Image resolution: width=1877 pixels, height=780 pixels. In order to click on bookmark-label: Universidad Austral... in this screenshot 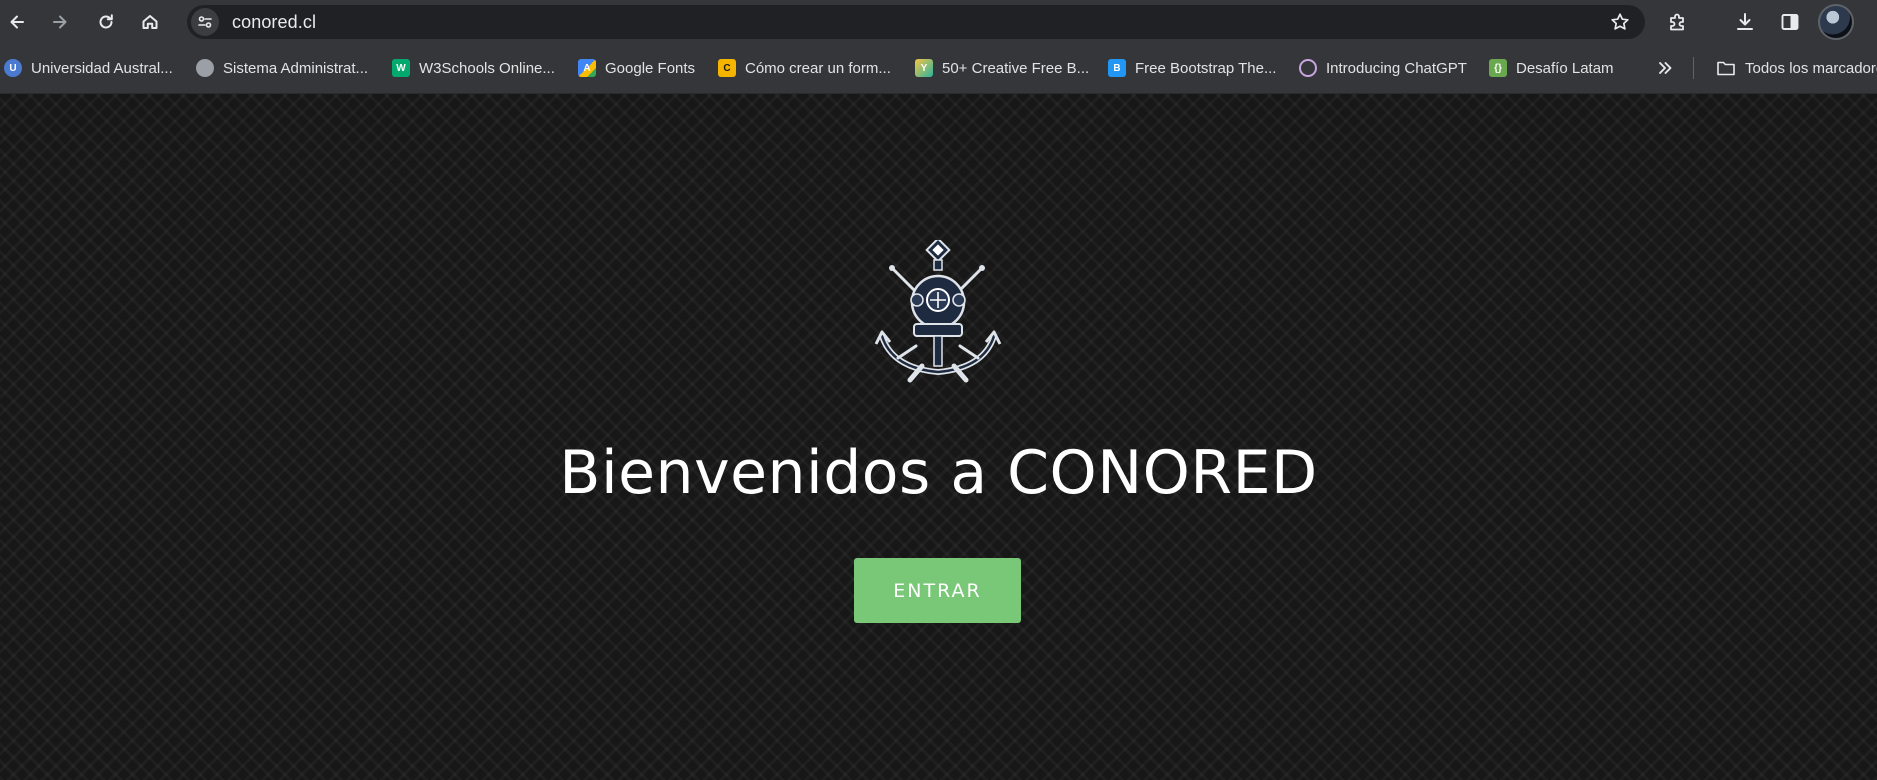, I will do `click(102, 68)`.